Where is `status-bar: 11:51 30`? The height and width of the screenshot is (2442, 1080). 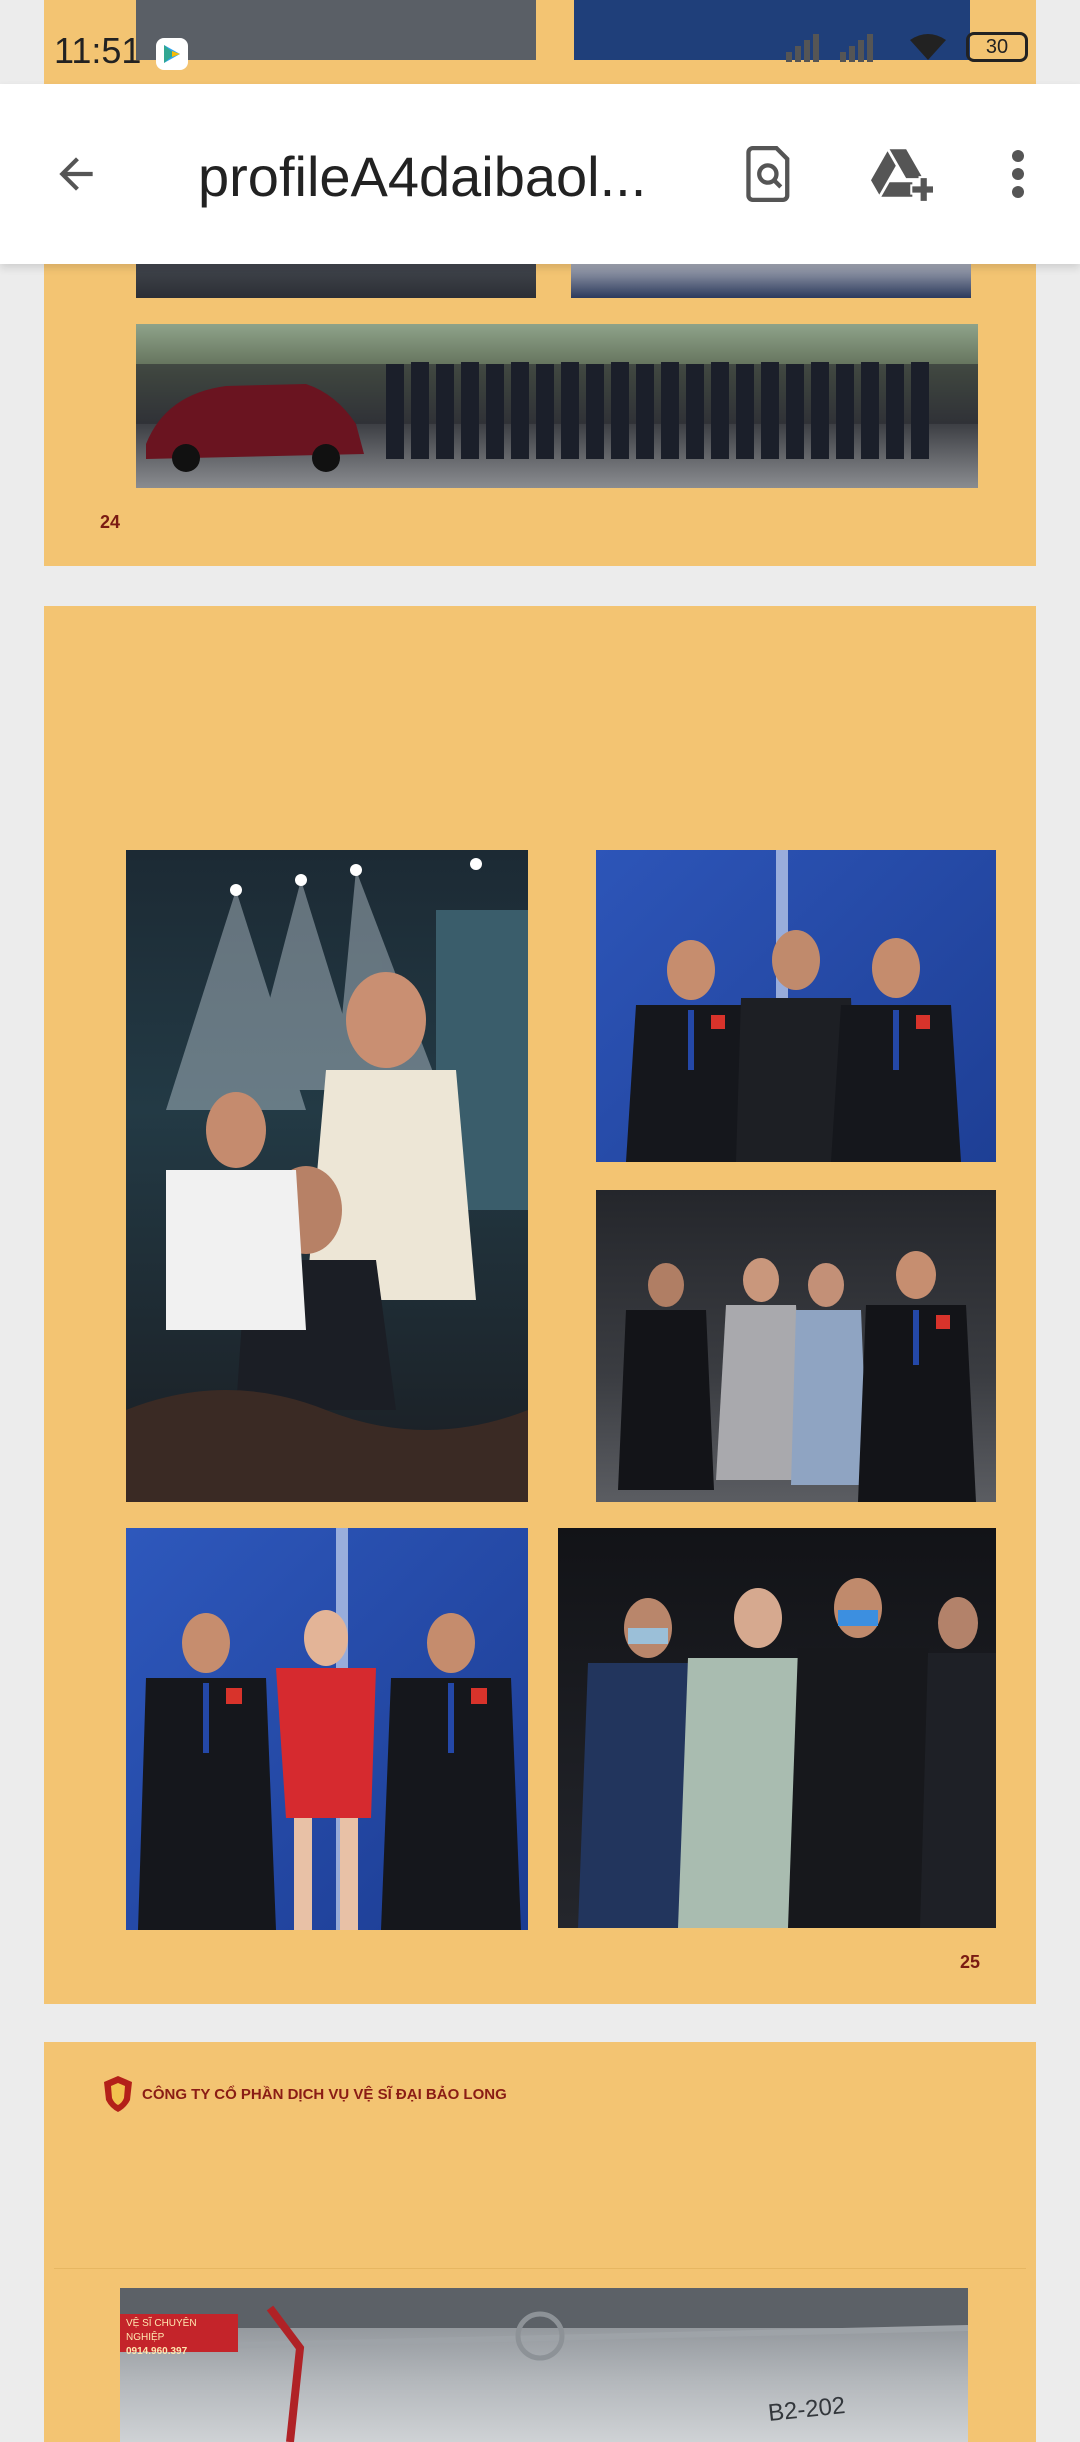 status-bar: 11:51 30 is located at coordinates (540, 42).